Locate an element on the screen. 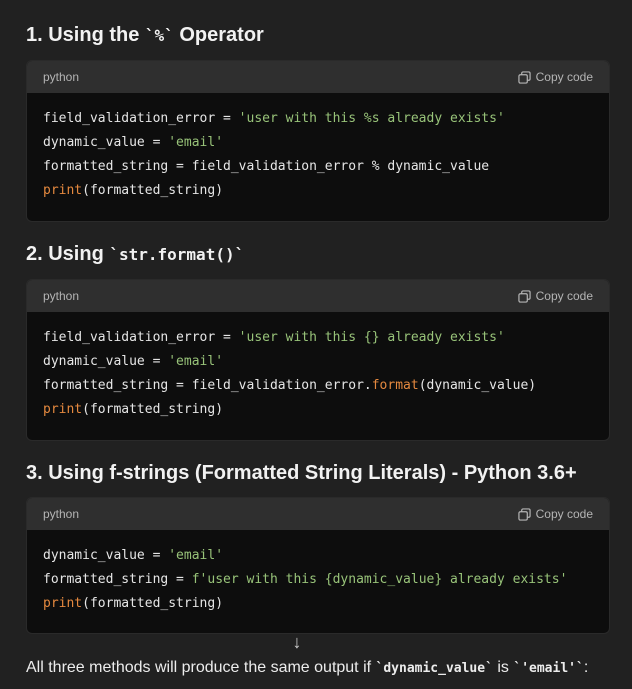 This screenshot has width=632, height=689. section-1-heading: 1. Using the `%` Operator is located at coordinates (145, 35).